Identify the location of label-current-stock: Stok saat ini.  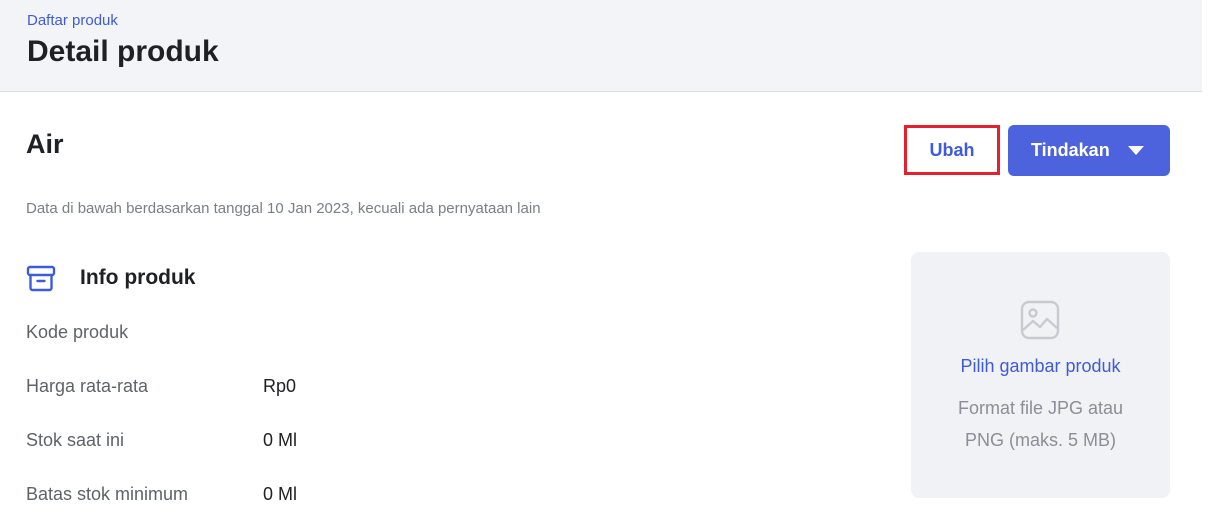
(75, 440).